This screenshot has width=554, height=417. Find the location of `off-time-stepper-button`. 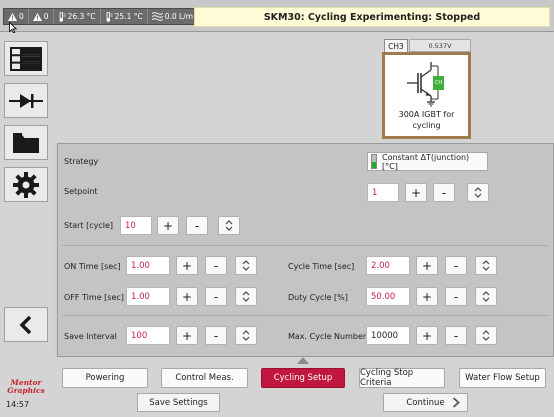

off-time-stepper-button is located at coordinates (246, 296).